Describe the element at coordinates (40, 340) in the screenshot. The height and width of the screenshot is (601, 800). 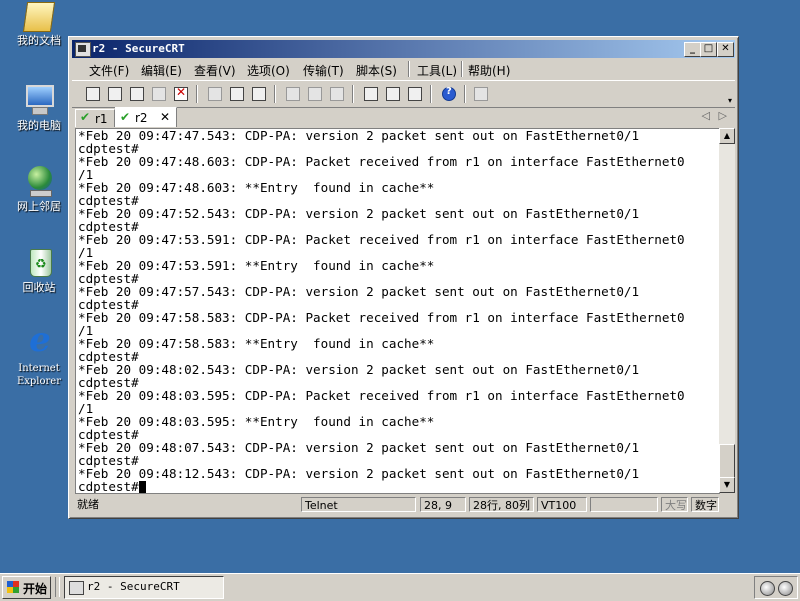
I see `internet-explorer-icon: e` at that location.